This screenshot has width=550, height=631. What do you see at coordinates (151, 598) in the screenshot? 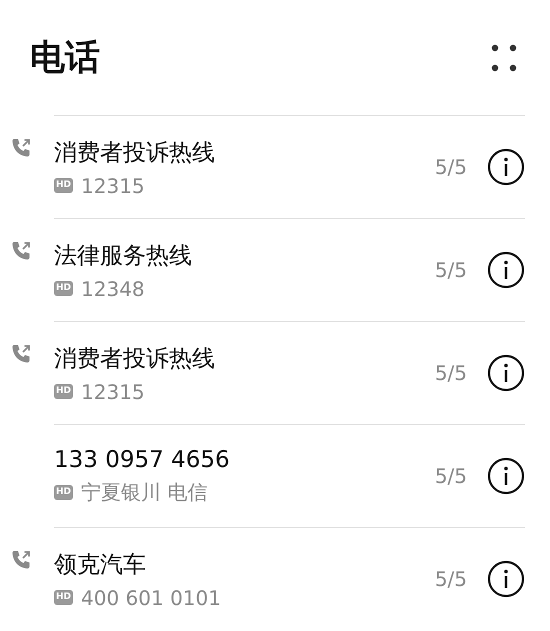
I see `phone-detail: 400 601 0101` at bounding box center [151, 598].